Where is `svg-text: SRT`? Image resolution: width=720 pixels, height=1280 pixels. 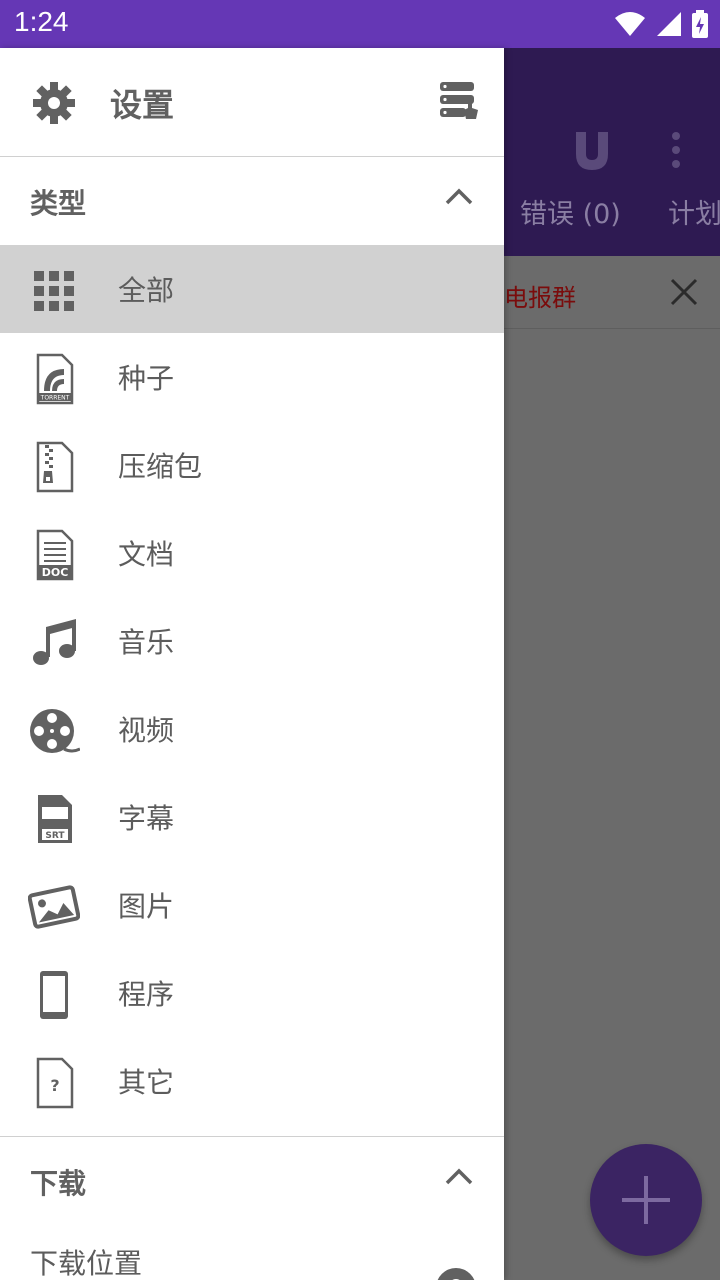 svg-text: SRT is located at coordinates (55, 836).